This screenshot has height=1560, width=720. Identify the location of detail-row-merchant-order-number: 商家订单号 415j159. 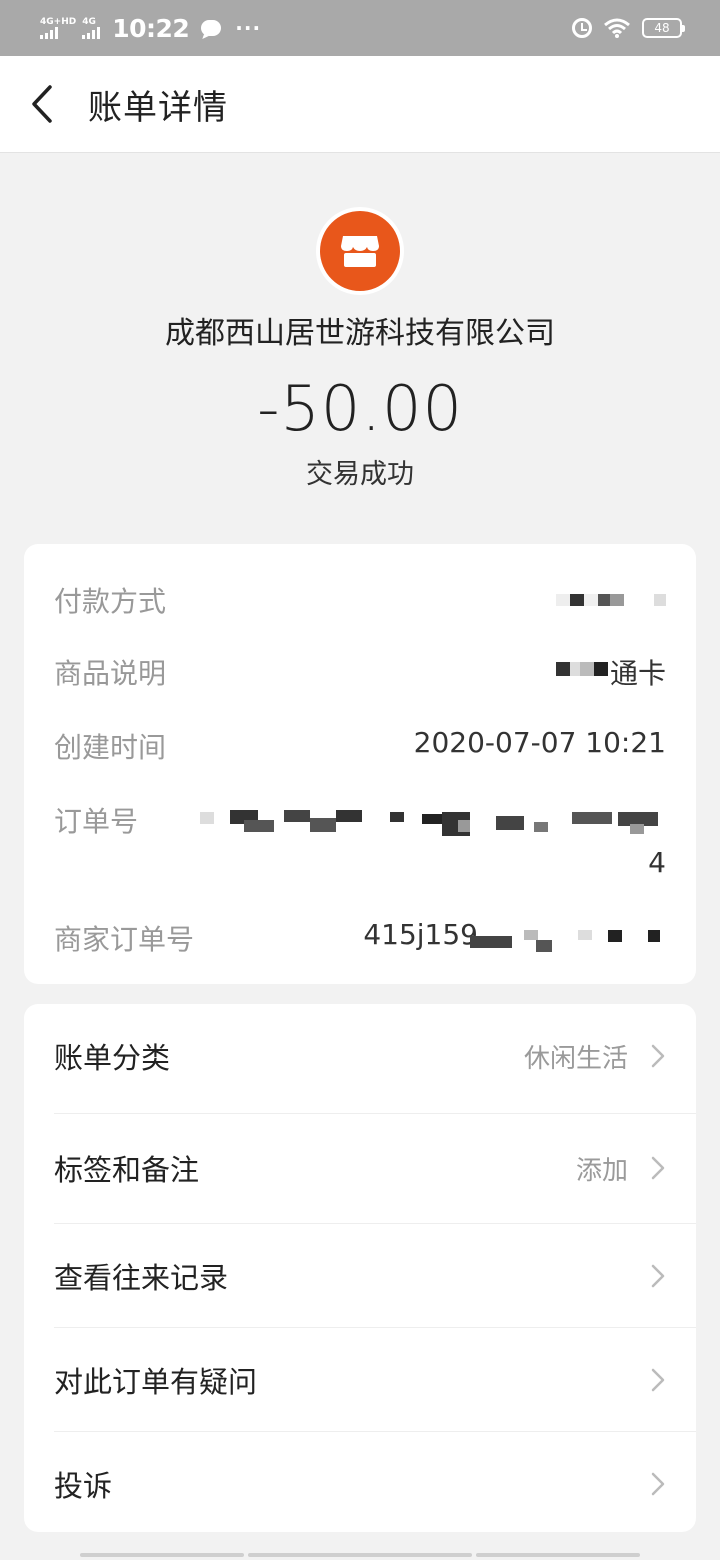
(360, 938).